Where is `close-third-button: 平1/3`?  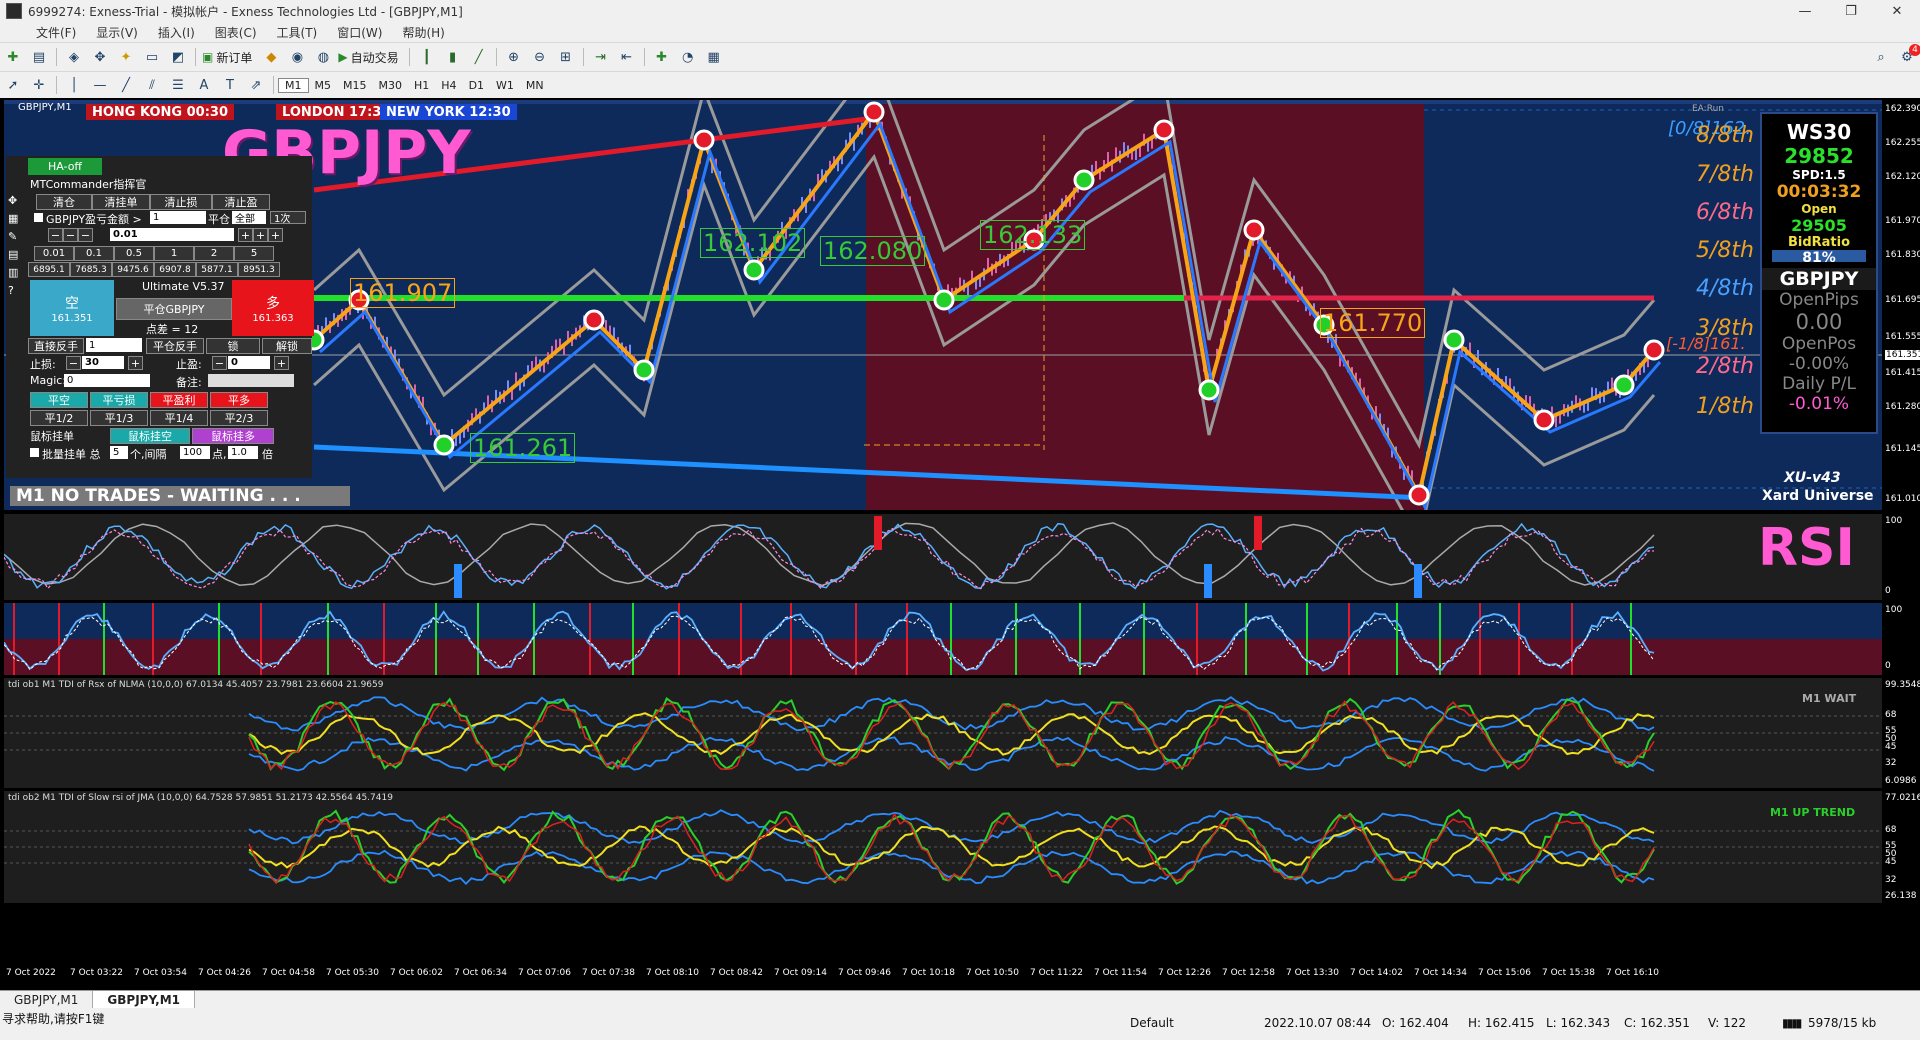
close-third-button: 平1/3 is located at coordinates (119, 418).